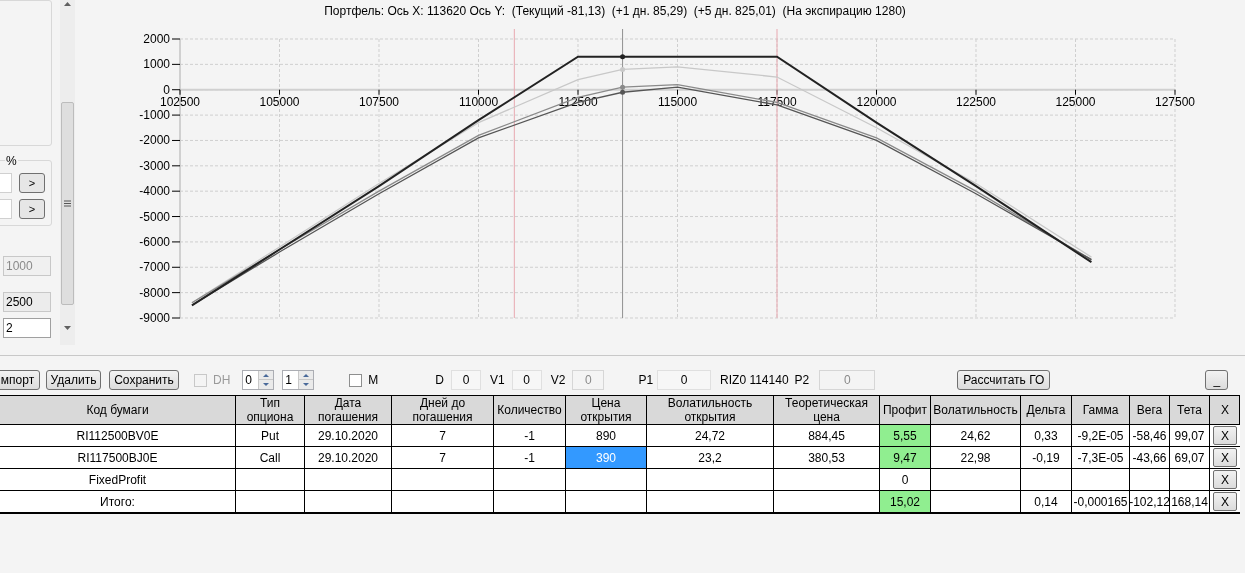  What do you see at coordinates (258, 380) in the screenshot?
I see `number-spinner: 0` at bounding box center [258, 380].